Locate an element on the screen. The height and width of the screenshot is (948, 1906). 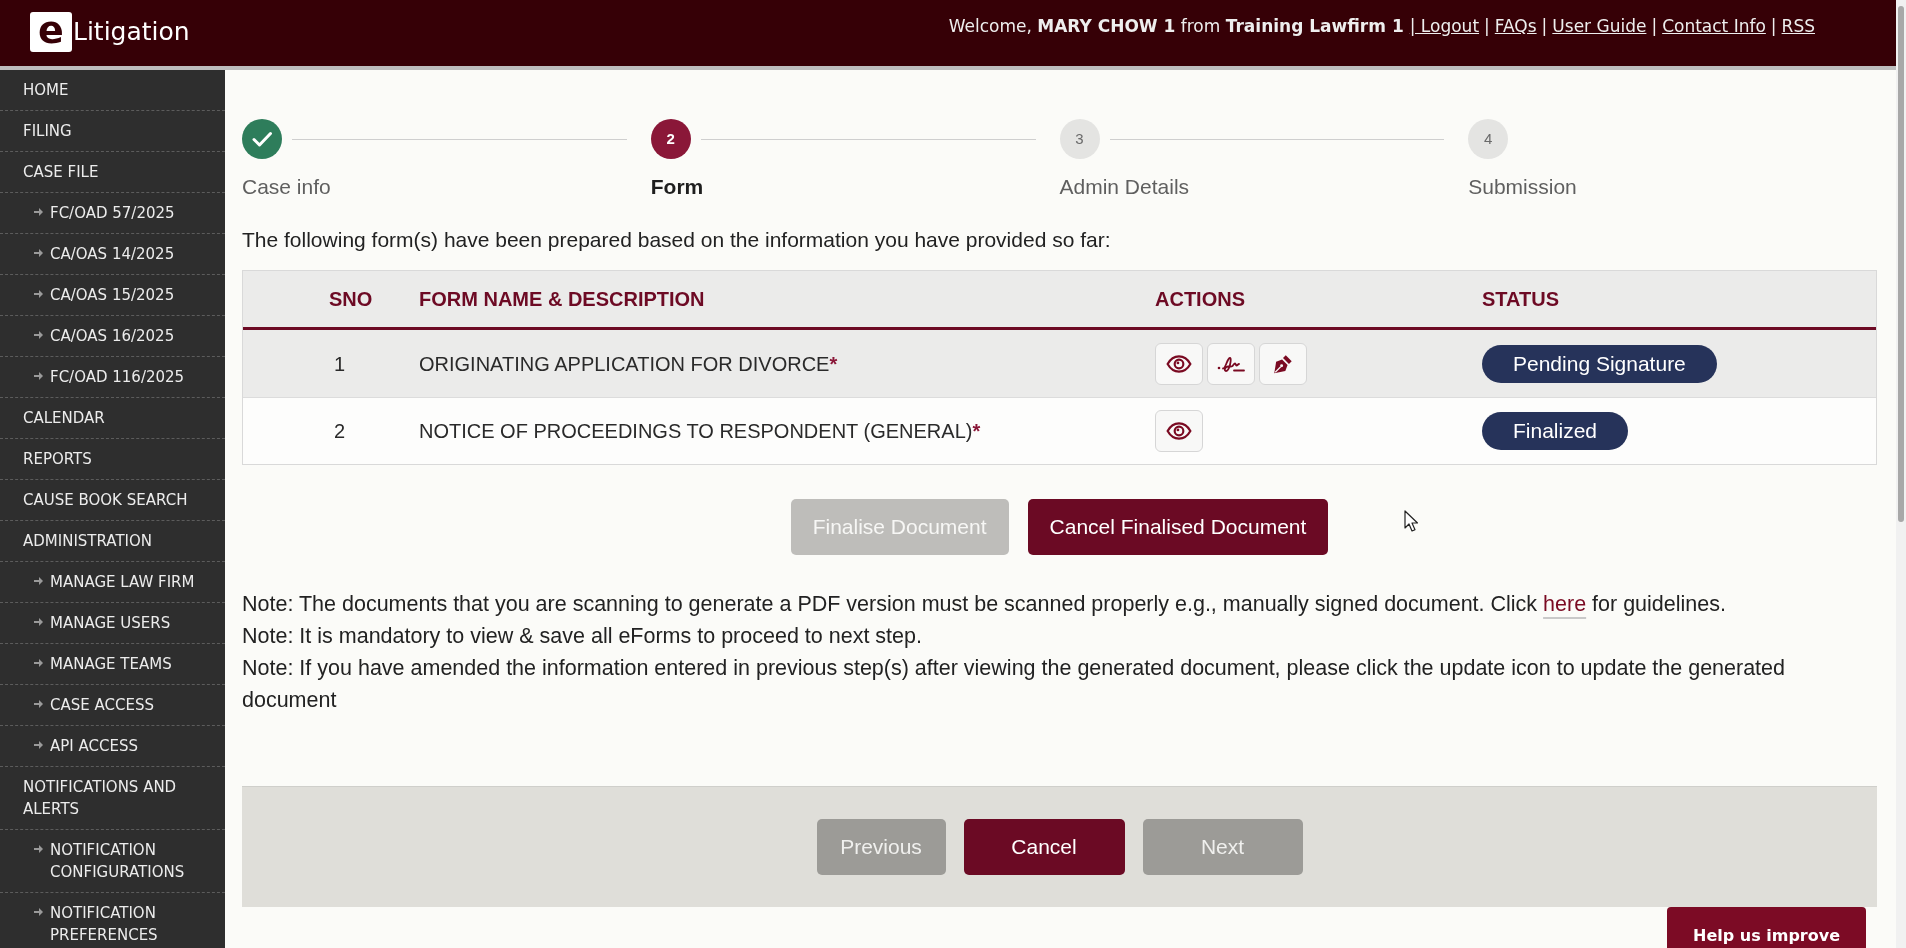
sidebar-subitem: NOTIFICATION PREFERENCES is located at coordinates (112, 920).